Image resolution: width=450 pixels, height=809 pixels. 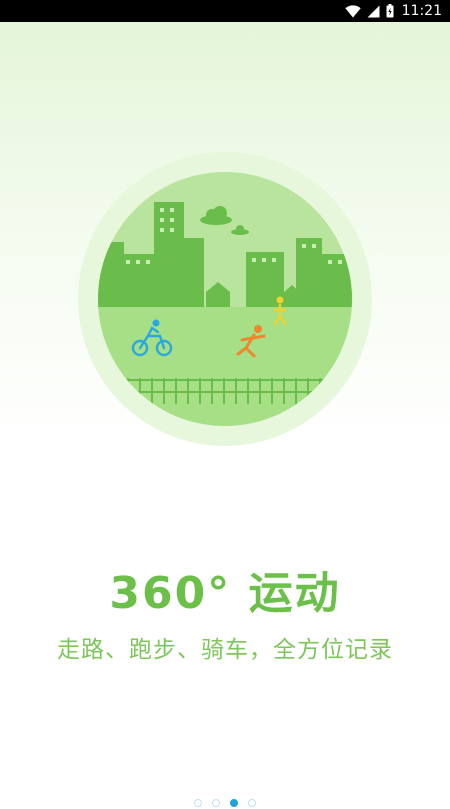 I want to click on page-indicator, so click(x=225, y=803).